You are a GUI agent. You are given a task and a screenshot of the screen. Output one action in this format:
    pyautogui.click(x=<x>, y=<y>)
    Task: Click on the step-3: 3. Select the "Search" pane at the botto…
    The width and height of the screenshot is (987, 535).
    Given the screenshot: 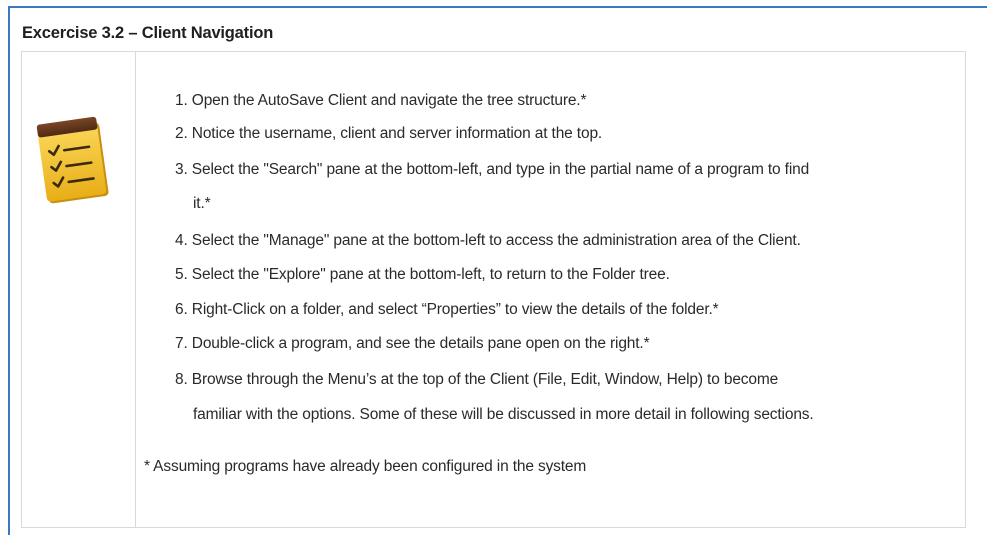 What is the action you would take?
    pyautogui.click(x=492, y=169)
    